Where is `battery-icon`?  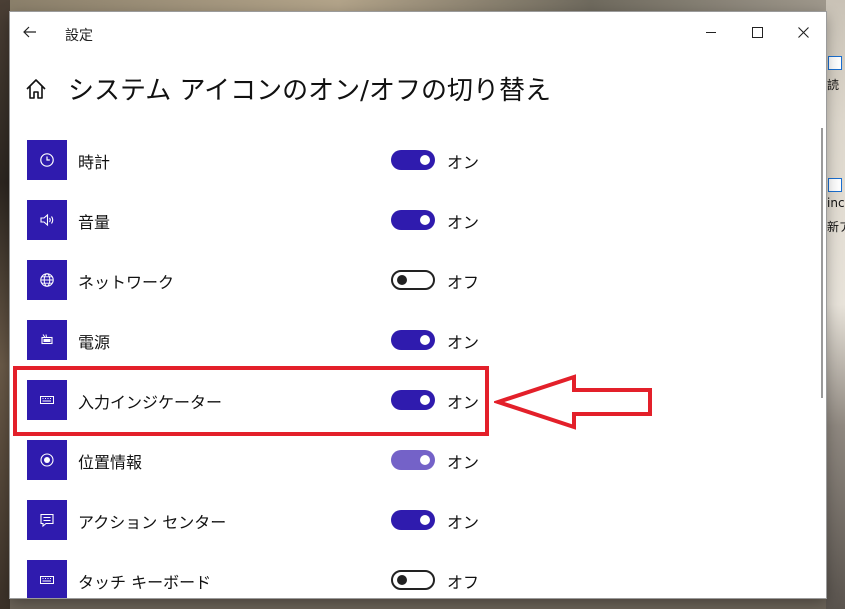 battery-icon is located at coordinates (47, 339).